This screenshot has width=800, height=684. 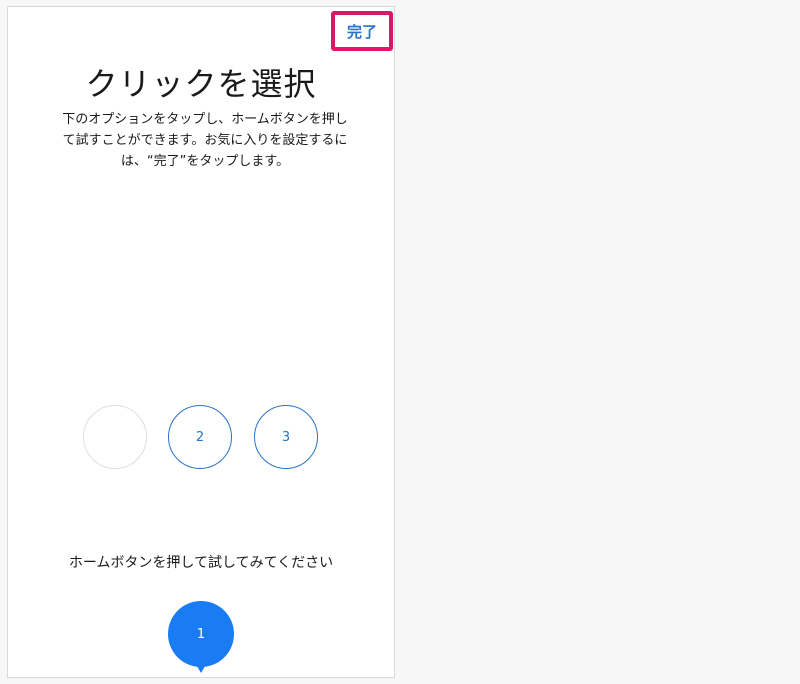 I want to click on click-option-label: 2, so click(x=200, y=437).